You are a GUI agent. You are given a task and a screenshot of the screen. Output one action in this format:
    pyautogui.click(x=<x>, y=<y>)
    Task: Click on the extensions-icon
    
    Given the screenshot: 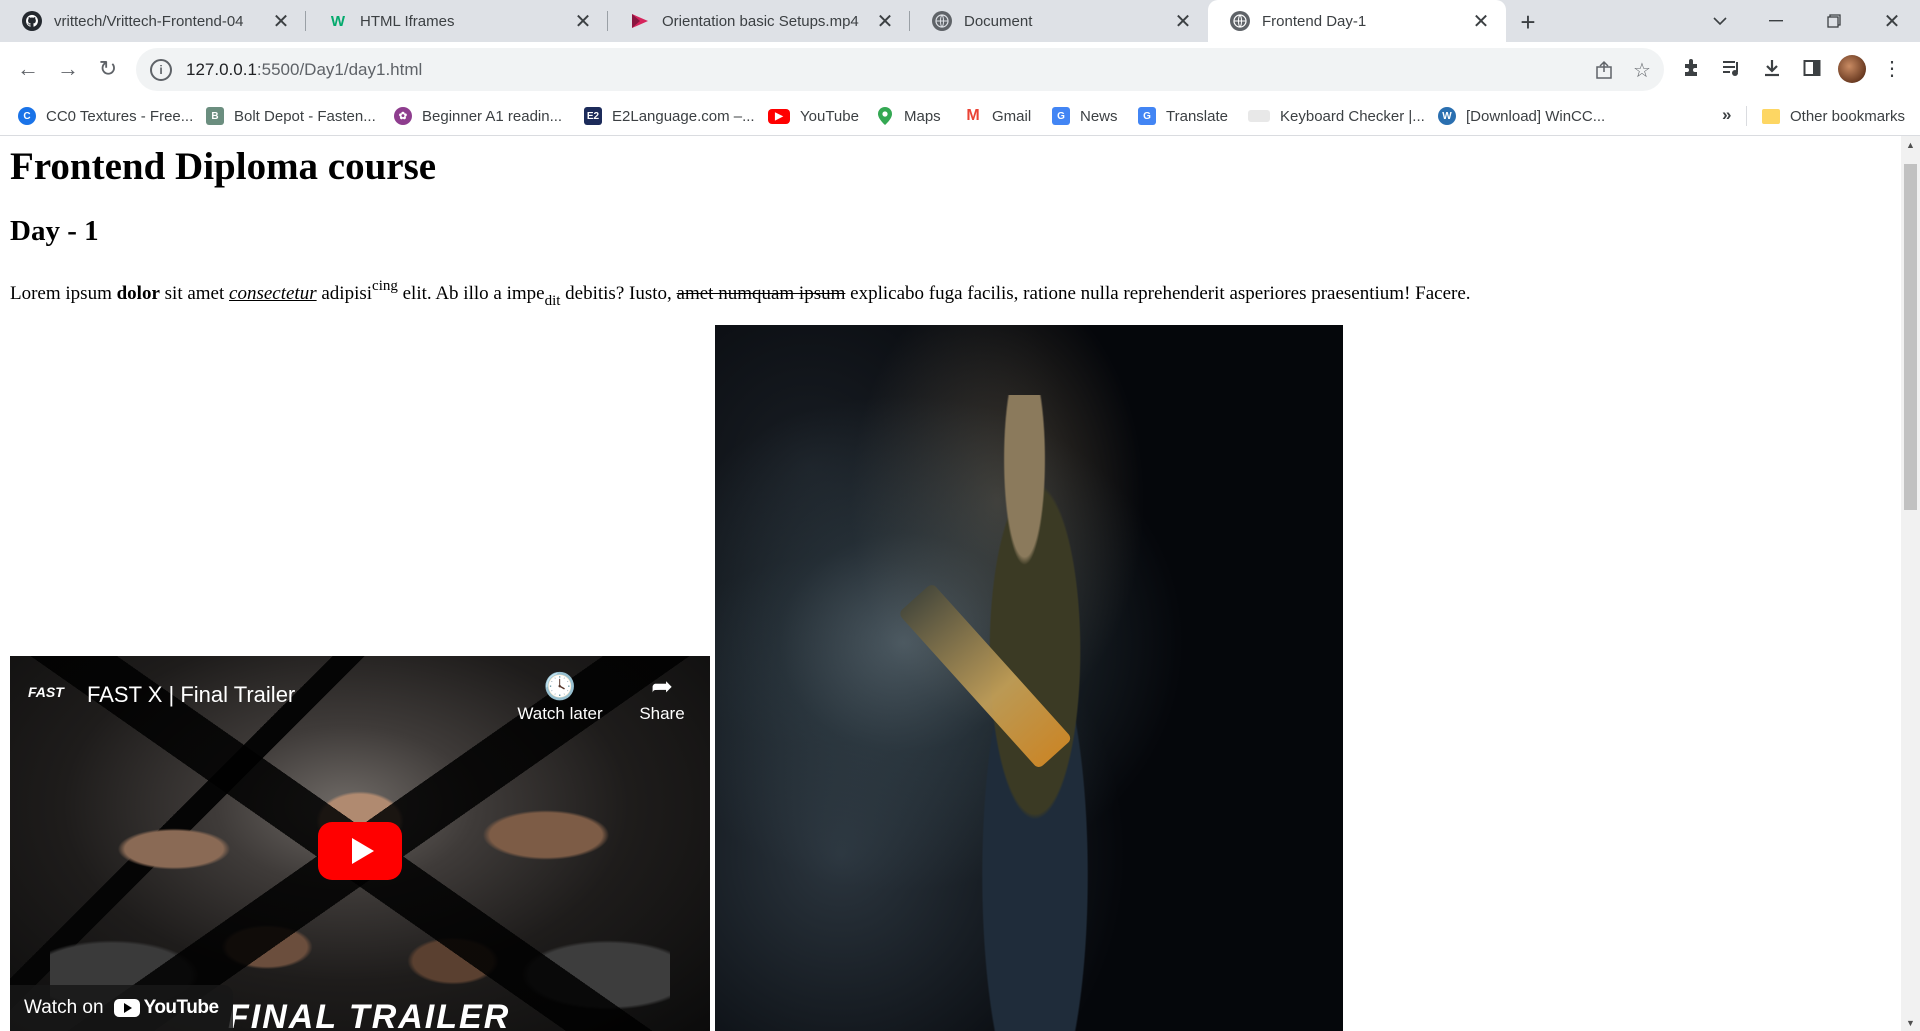 What is the action you would take?
    pyautogui.click(x=1692, y=68)
    